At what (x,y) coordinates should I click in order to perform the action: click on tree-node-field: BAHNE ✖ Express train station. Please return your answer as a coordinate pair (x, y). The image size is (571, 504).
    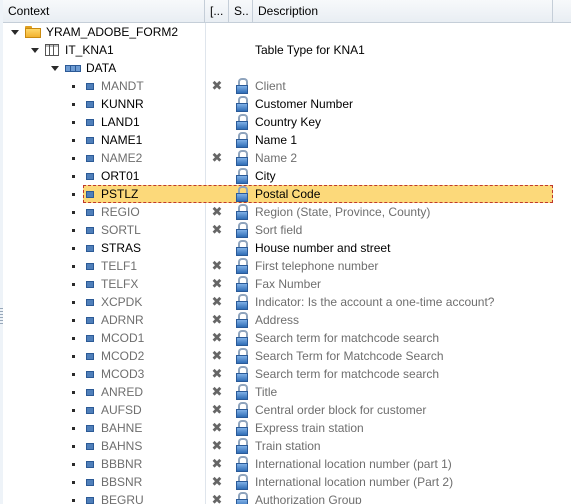
    Looking at the image, I should click on (287, 428).